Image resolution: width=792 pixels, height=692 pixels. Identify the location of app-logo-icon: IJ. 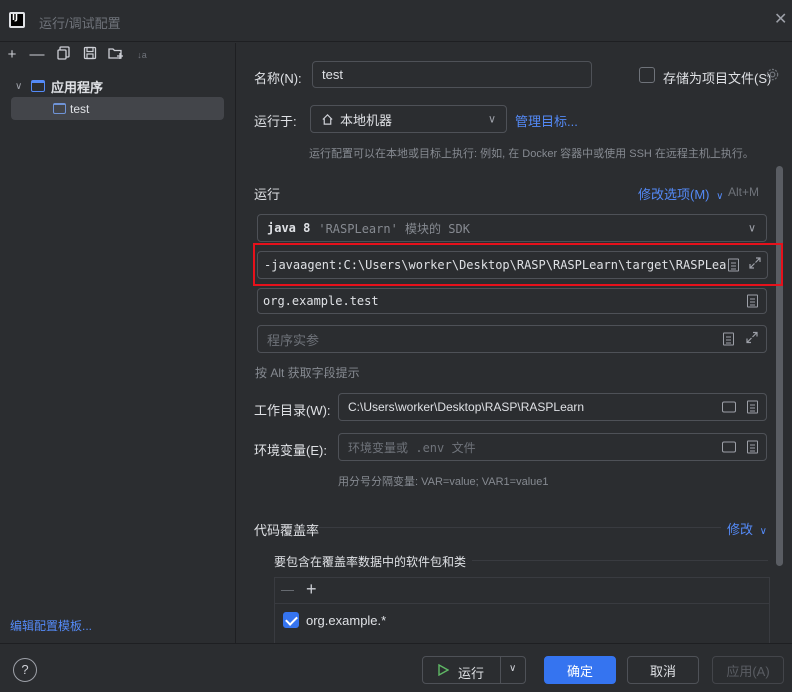
(17, 20).